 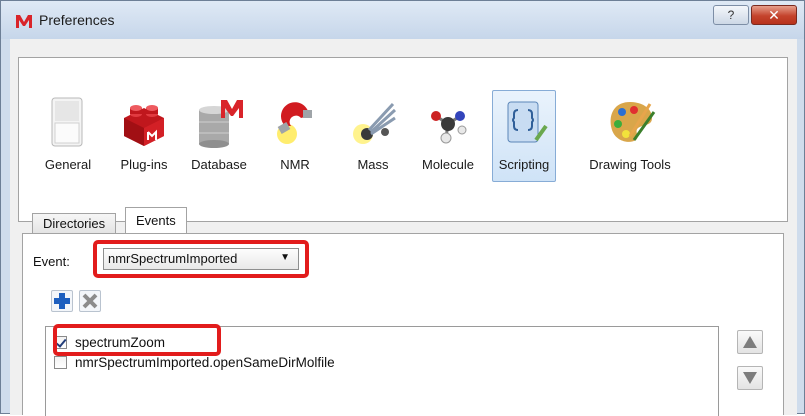 I want to click on tab-events: Events, so click(x=156, y=220).